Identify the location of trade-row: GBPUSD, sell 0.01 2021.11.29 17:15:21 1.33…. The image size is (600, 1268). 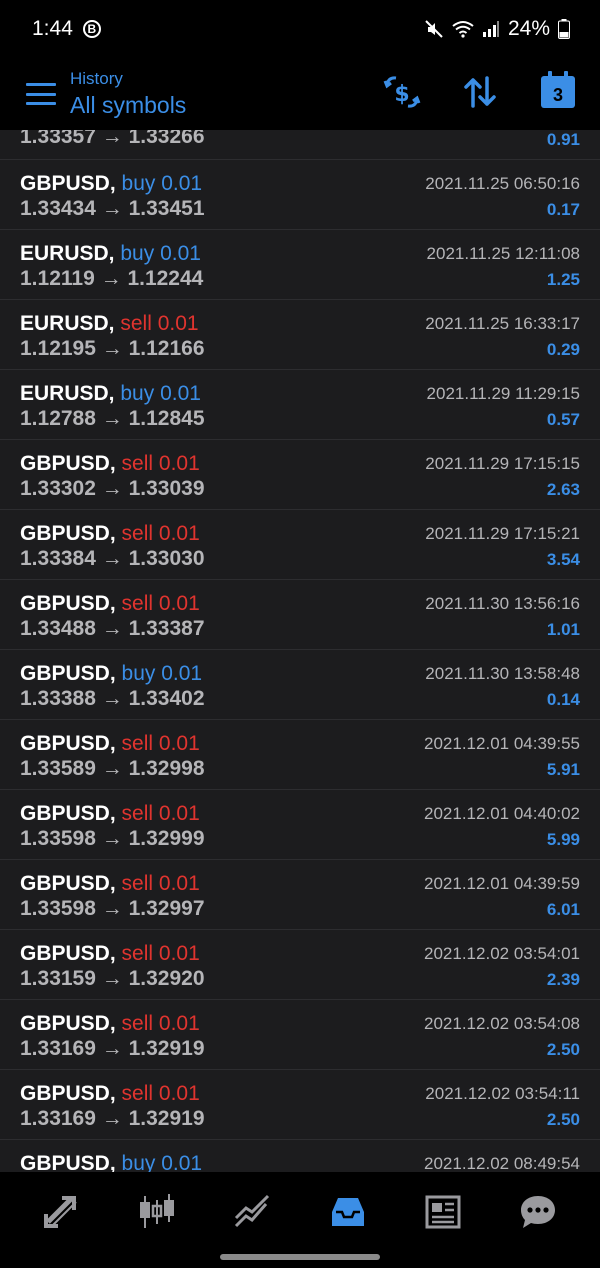
(300, 545).